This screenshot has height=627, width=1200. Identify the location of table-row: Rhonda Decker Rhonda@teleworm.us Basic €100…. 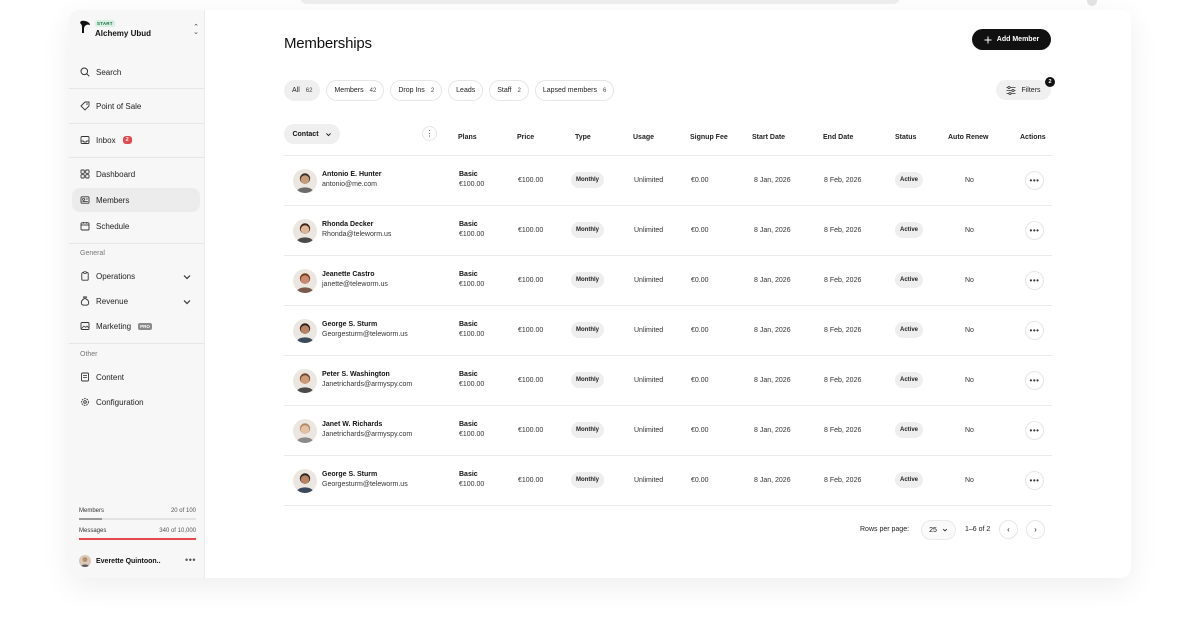
(668, 231).